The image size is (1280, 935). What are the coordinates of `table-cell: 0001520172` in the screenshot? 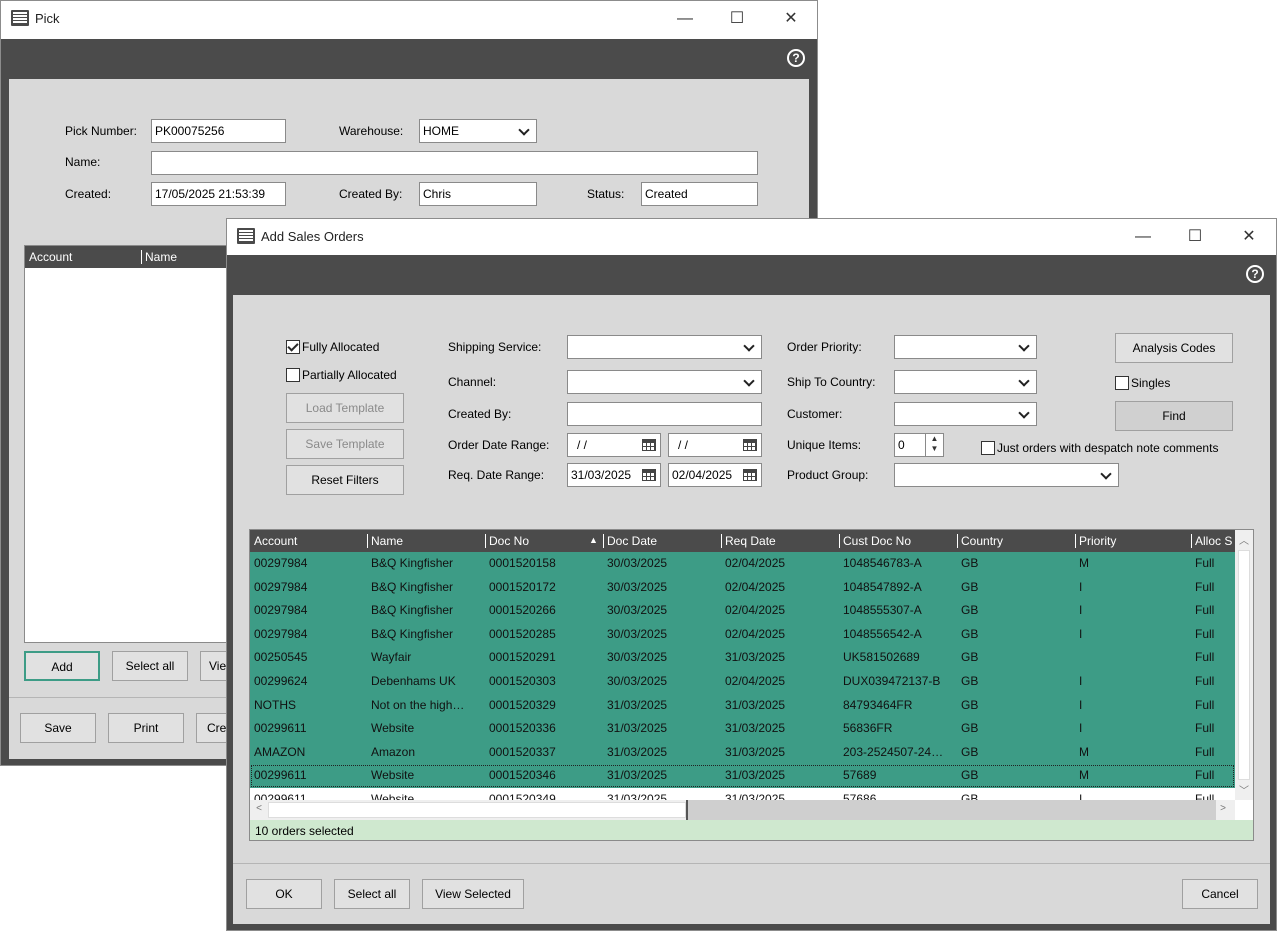 It's located at (522, 586).